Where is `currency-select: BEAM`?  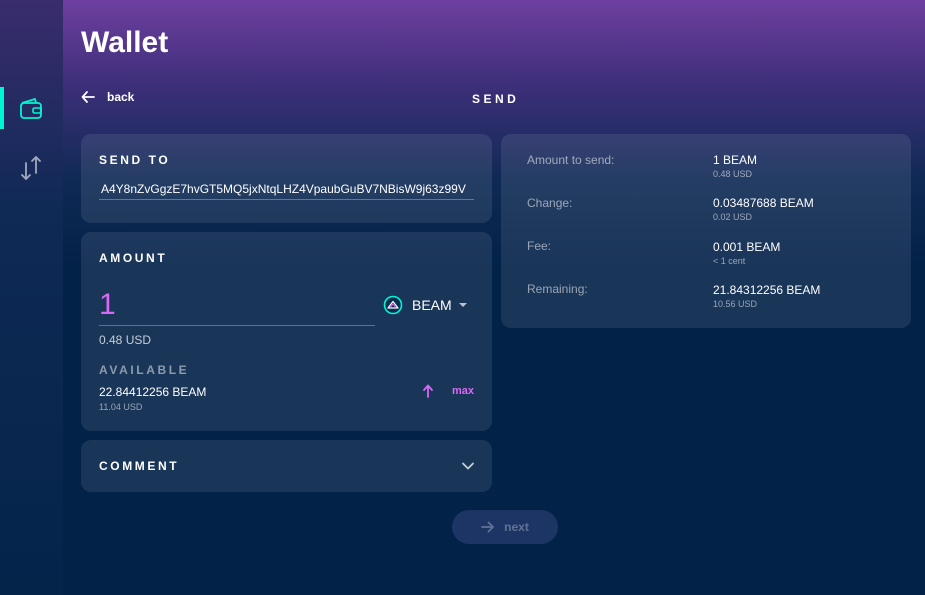
currency-select: BEAM is located at coordinates (425, 305).